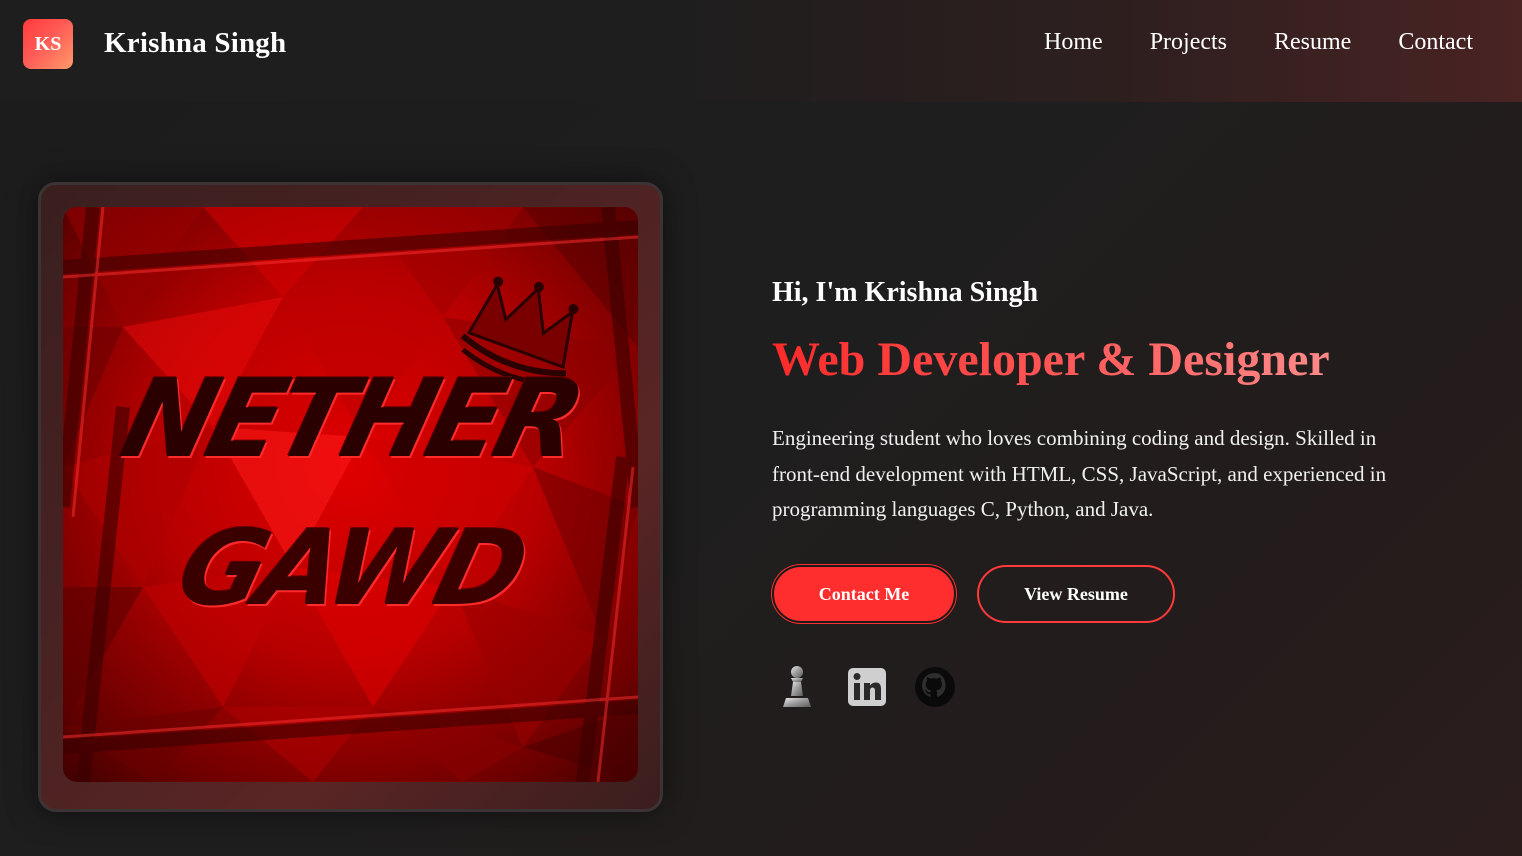 This screenshot has height=856, width=1522. What do you see at coordinates (935, 687) in the screenshot?
I see `github-icon` at bounding box center [935, 687].